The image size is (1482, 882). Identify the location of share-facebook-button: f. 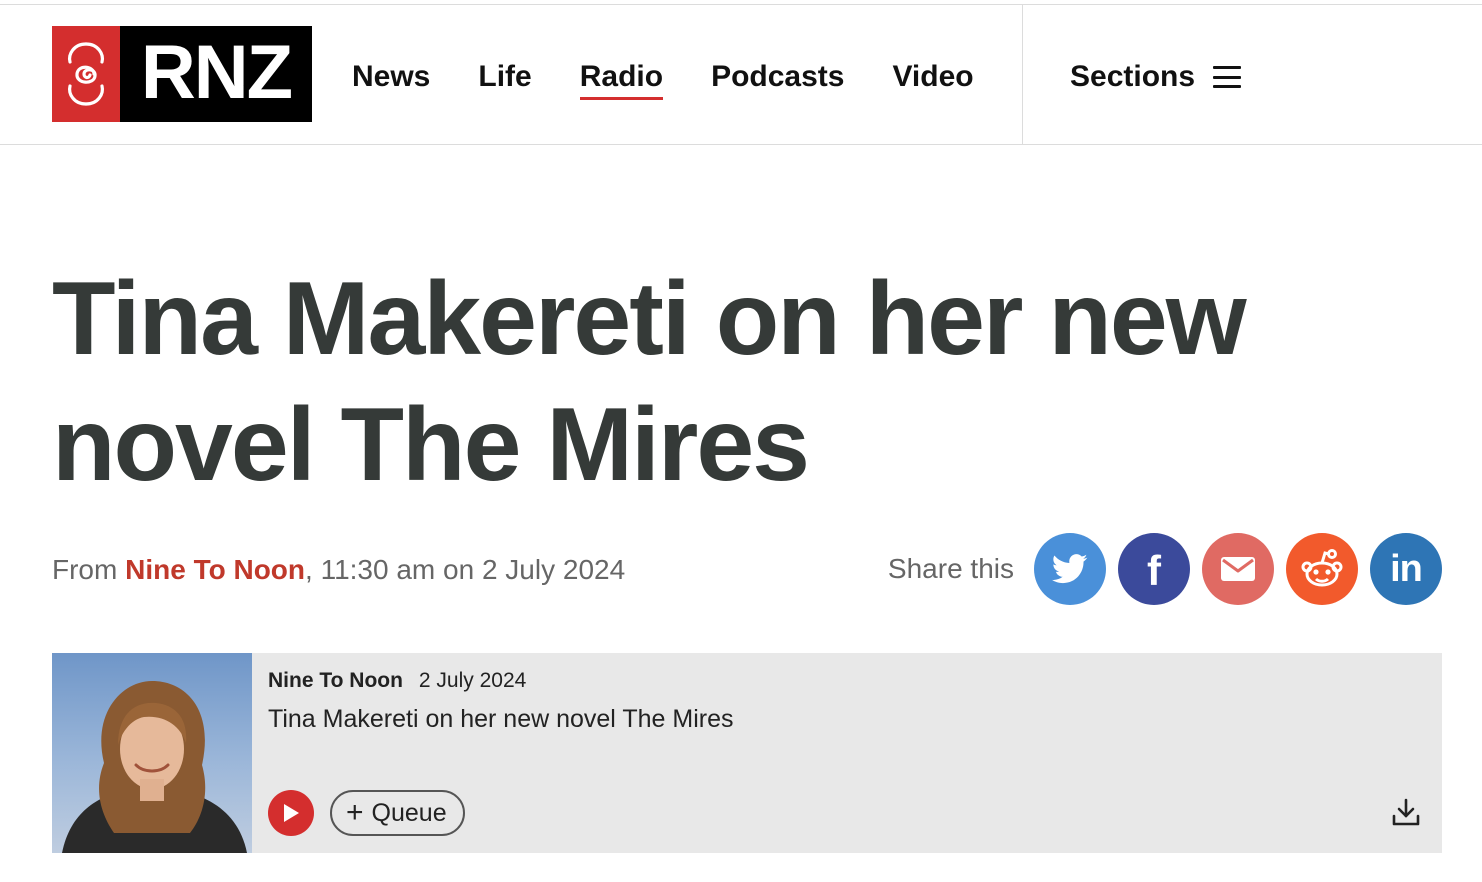
(1154, 569).